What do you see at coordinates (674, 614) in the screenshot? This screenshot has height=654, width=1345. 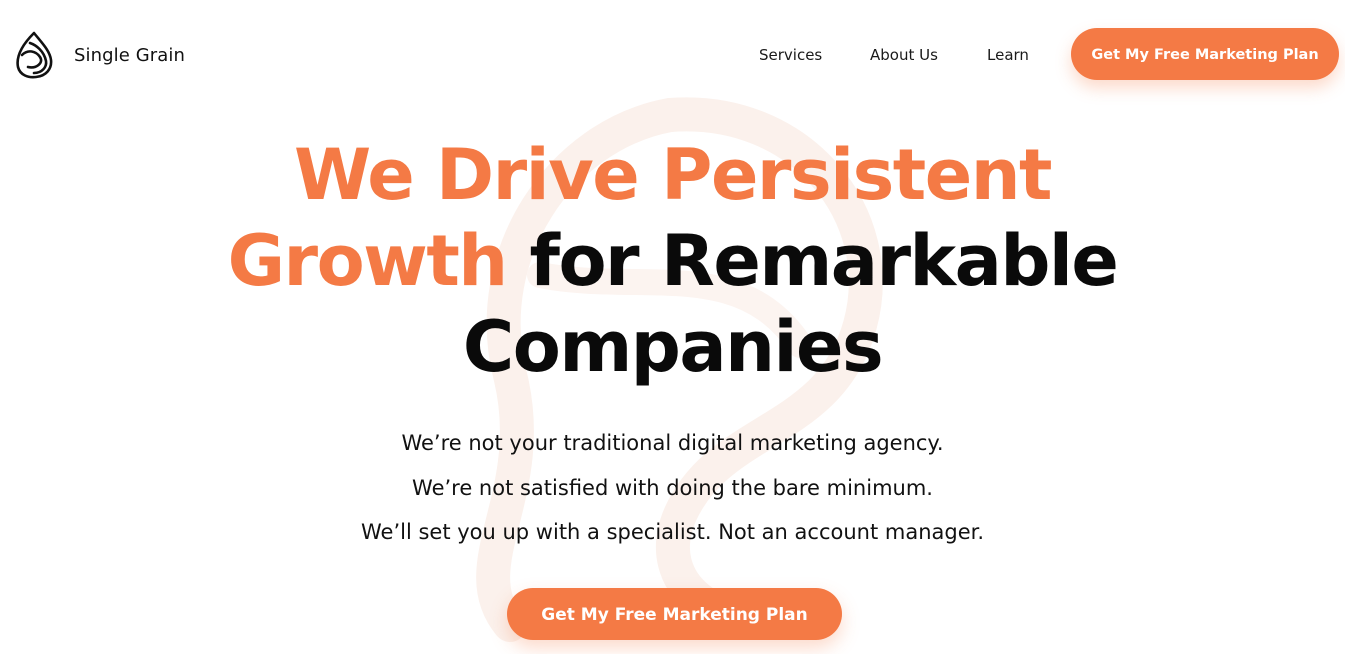 I see `hero-marketing-plan-button: Get My Free Marketing Plan` at bounding box center [674, 614].